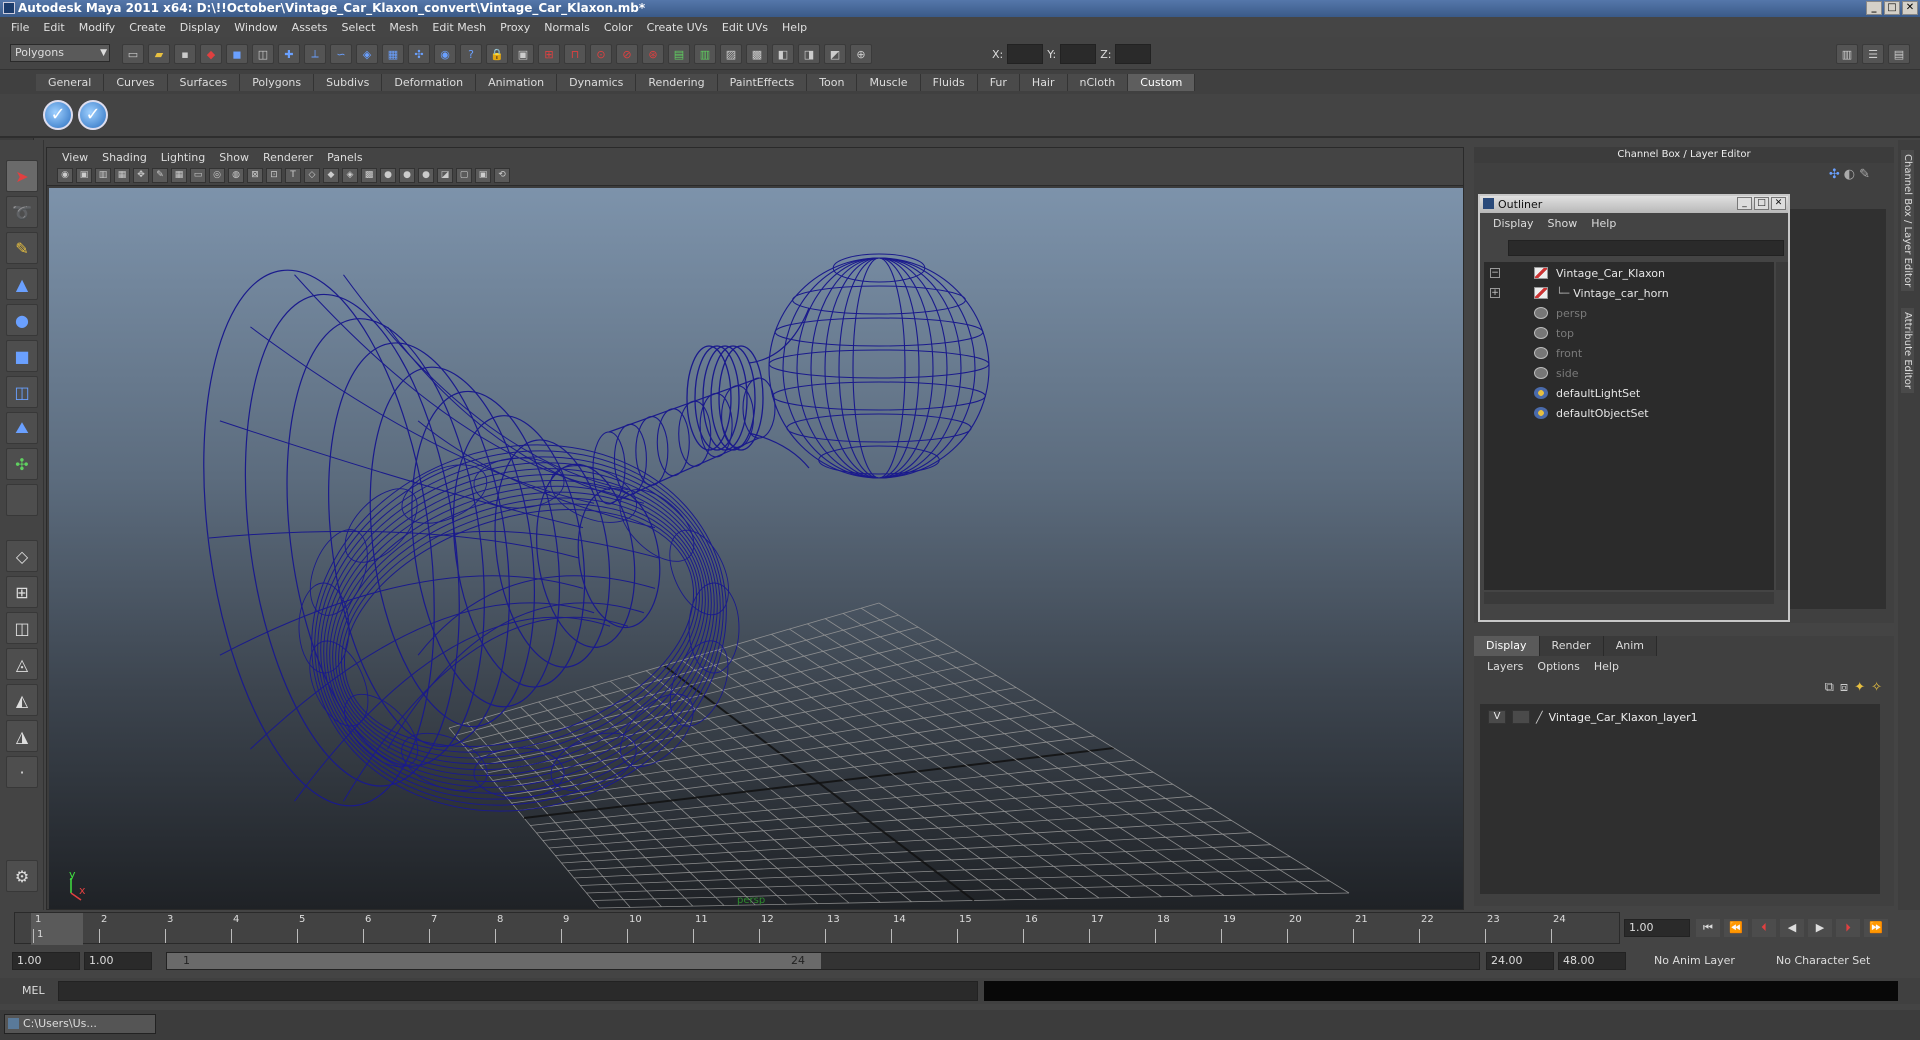  I want to click on outliner-item: └─ Vintage_car_horn, so click(1601, 293).